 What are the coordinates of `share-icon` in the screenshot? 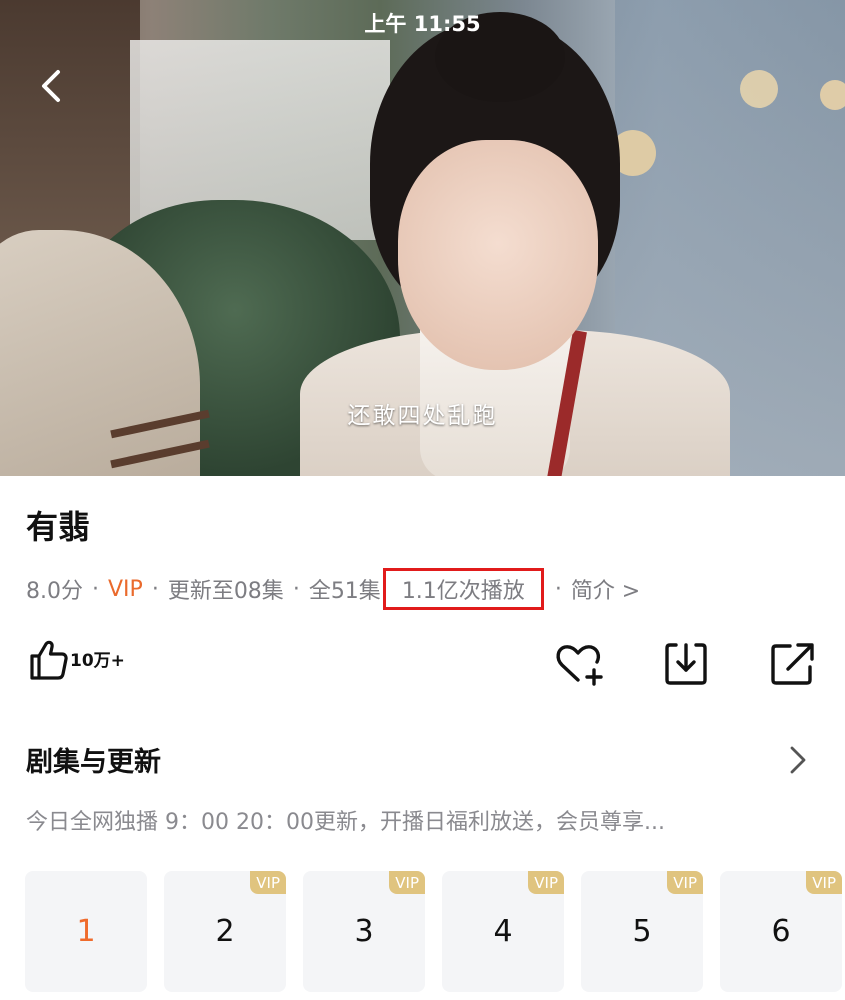 It's located at (792, 664).